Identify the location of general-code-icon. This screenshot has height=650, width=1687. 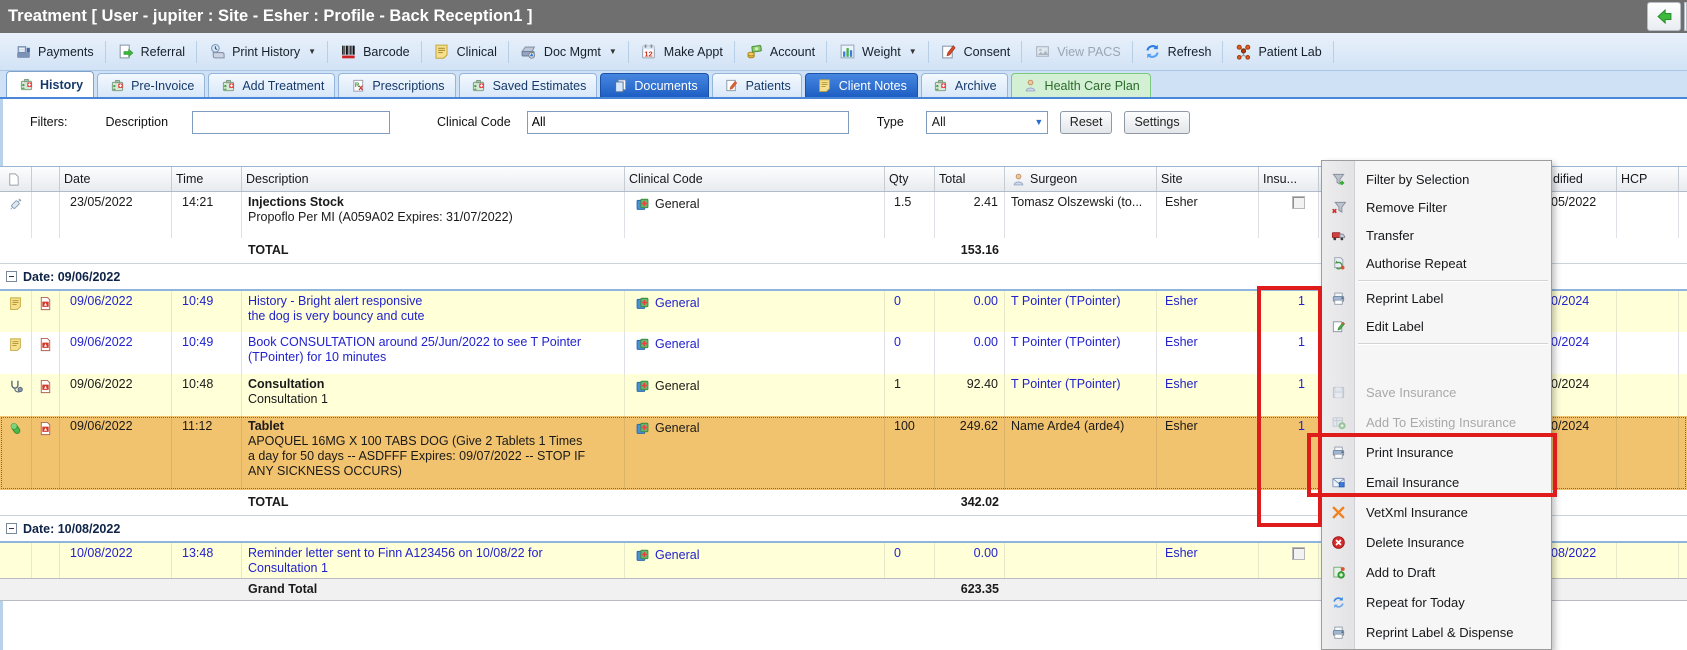
(642, 555).